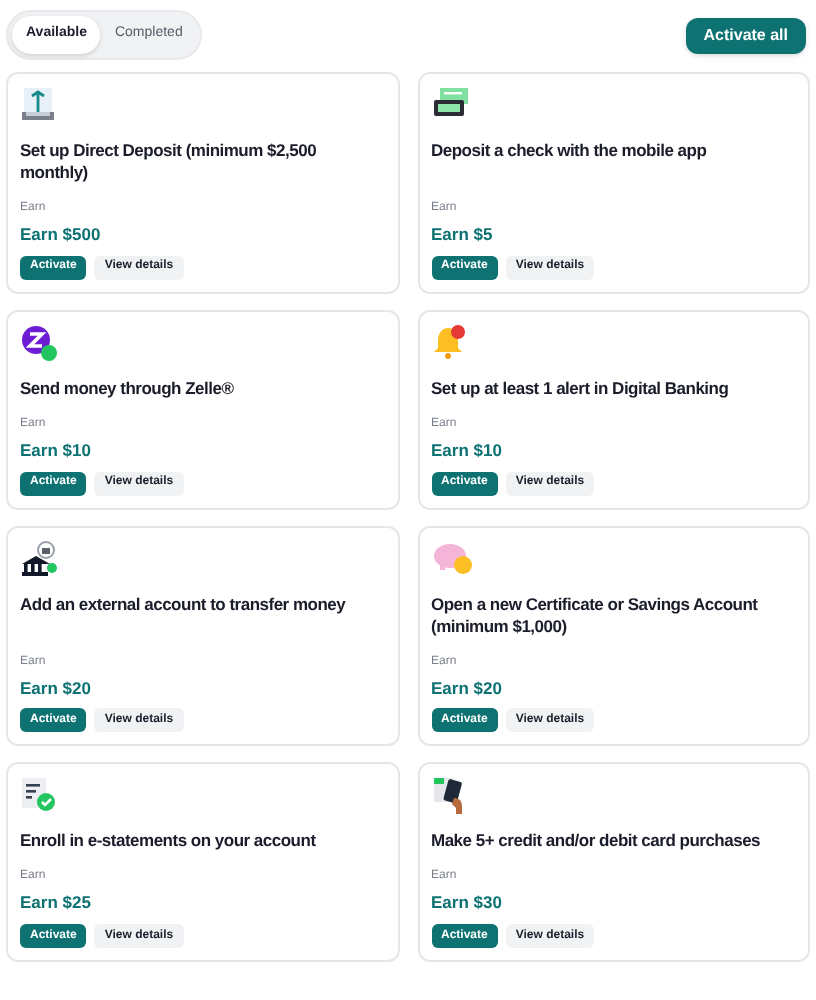 The height and width of the screenshot is (1000, 816). I want to click on bell-icon, so click(449, 341).